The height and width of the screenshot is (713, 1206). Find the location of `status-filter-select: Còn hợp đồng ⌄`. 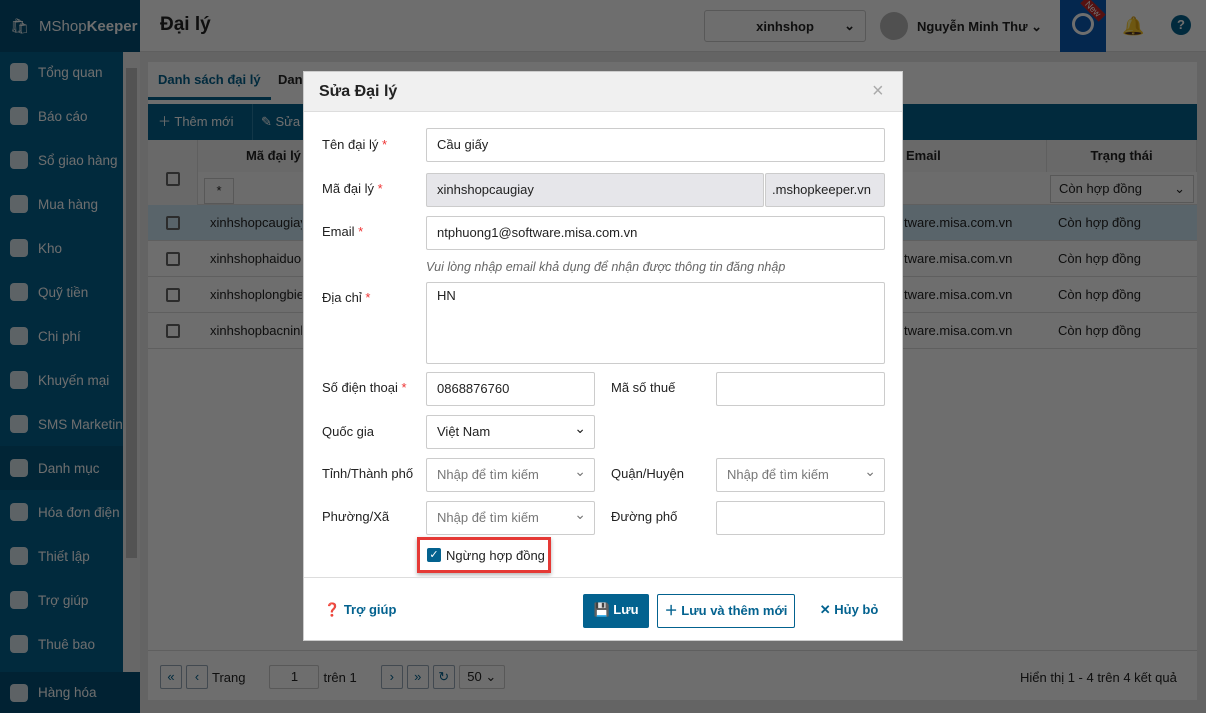

status-filter-select: Còn hợp đồng ⌄ is located at coordinates (1122, 189).